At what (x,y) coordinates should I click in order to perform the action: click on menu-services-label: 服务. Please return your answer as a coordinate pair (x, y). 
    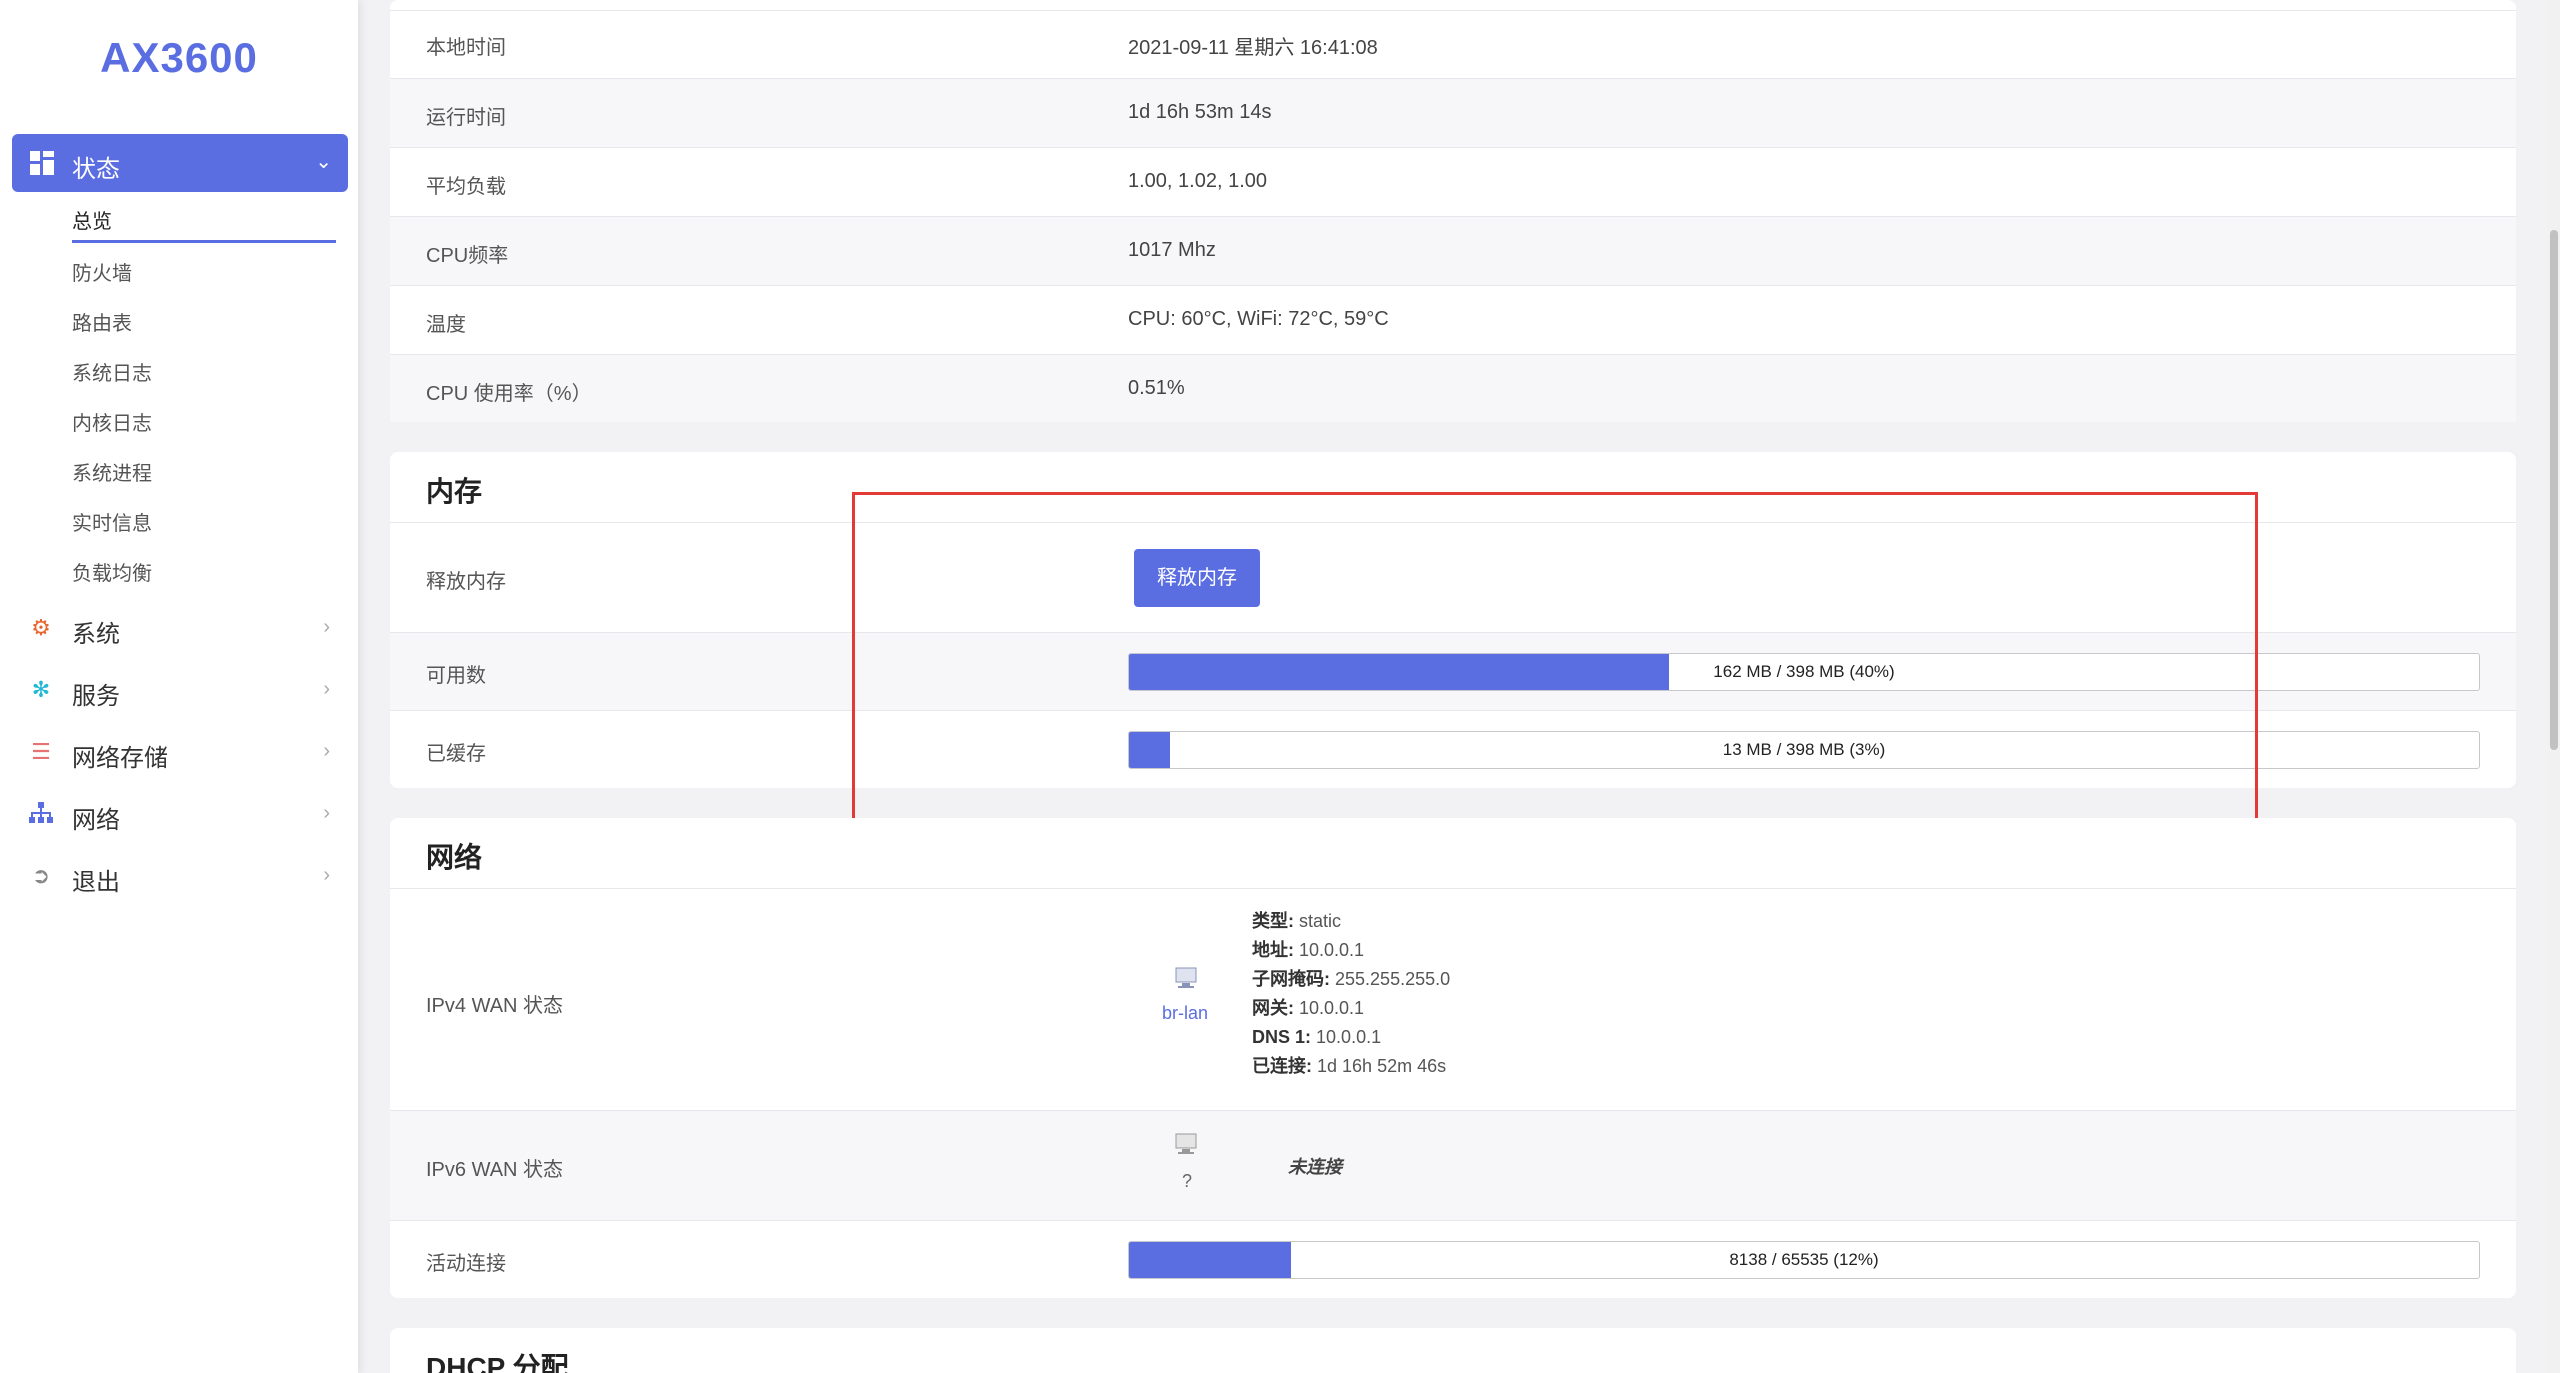
    Looking at the image, I should click on (96, 696).